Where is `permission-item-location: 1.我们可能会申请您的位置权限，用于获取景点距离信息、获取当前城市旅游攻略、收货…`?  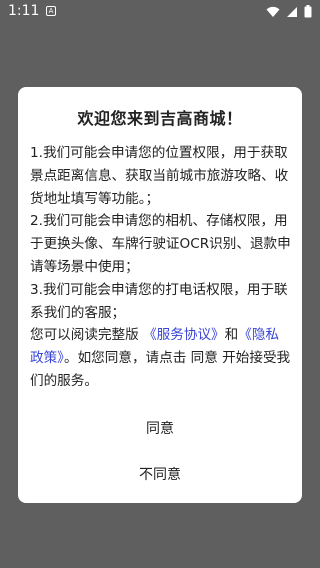
permission-item-location: 1.我们可能会申请您的位置权限，用于获取景点距离信息、获取当前城市旅游攻略、收货… is located at coordinates (159, 176).